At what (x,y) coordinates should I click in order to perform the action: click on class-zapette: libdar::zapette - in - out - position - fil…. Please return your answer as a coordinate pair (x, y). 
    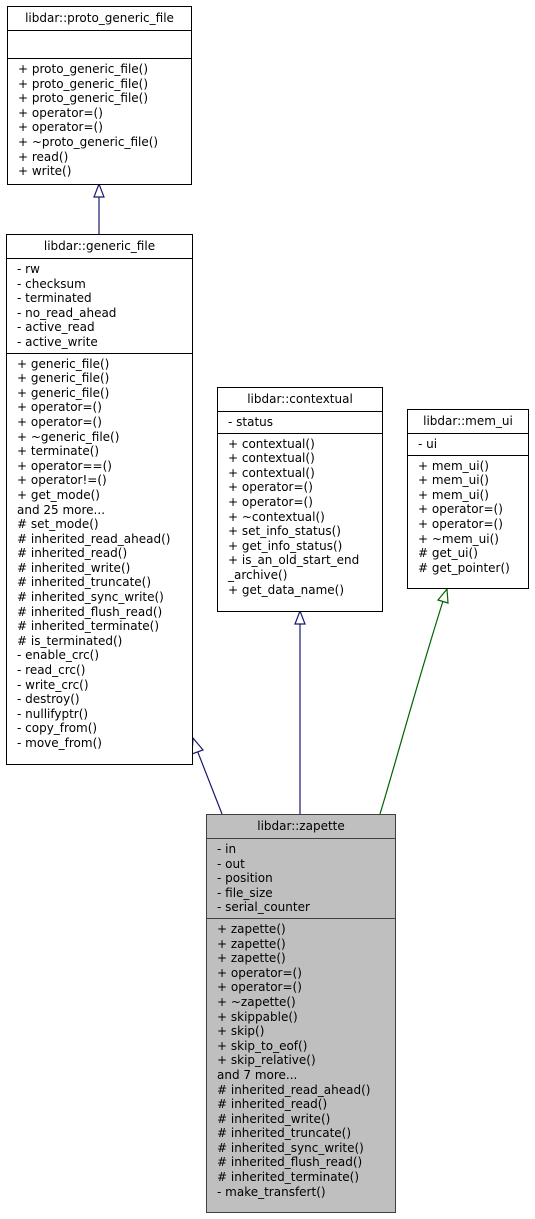
    Looking at the image, I should click on (301, 1013).